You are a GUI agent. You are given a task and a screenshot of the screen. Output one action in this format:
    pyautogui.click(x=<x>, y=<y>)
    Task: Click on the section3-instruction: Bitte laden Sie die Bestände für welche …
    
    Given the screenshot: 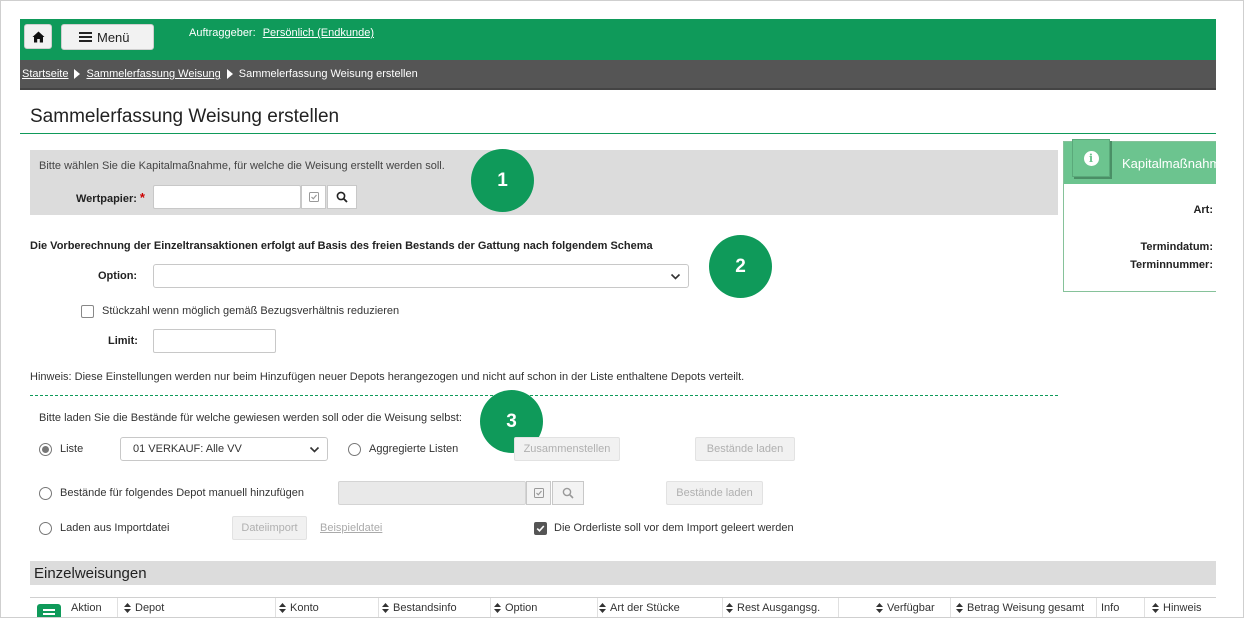 What is the action you would take?
    pyautogui.click(x=250, y=418)
    